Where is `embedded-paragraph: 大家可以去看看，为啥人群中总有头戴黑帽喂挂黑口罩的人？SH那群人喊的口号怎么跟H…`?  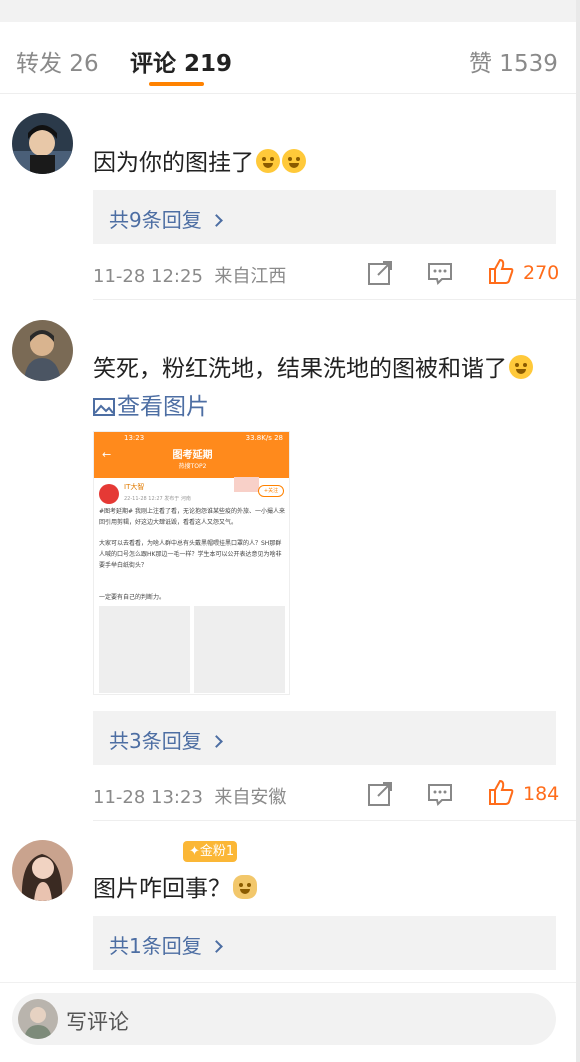
embedded-paragraph: 大家可以去看看，为啥人群中总有头戴黑帽喂挂黑口罩的人？SH那群人喊的口号怎么跟H… is located at coordinates (190, 554).